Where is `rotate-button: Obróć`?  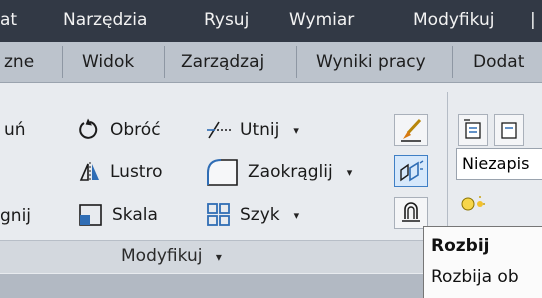
rotate-button: Obróć is located at coordinates (119, 130).